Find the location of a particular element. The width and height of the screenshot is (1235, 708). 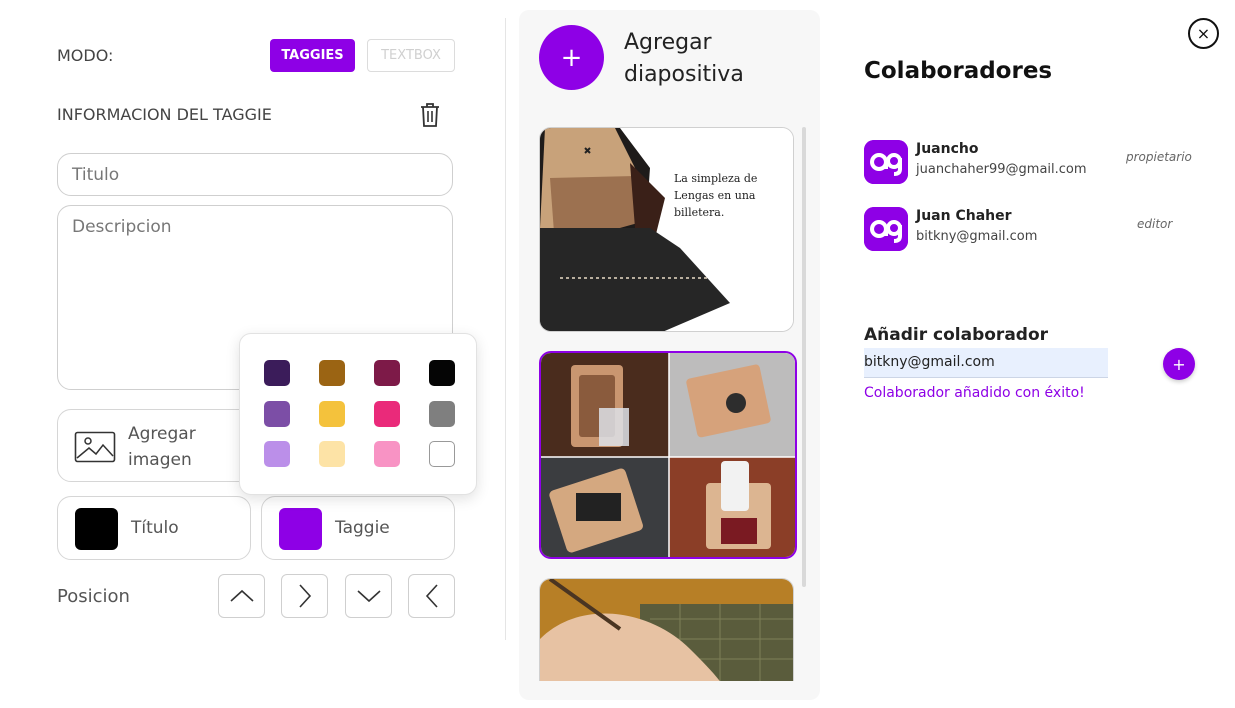

title-color-swatch is located at coordinates (96, 529).